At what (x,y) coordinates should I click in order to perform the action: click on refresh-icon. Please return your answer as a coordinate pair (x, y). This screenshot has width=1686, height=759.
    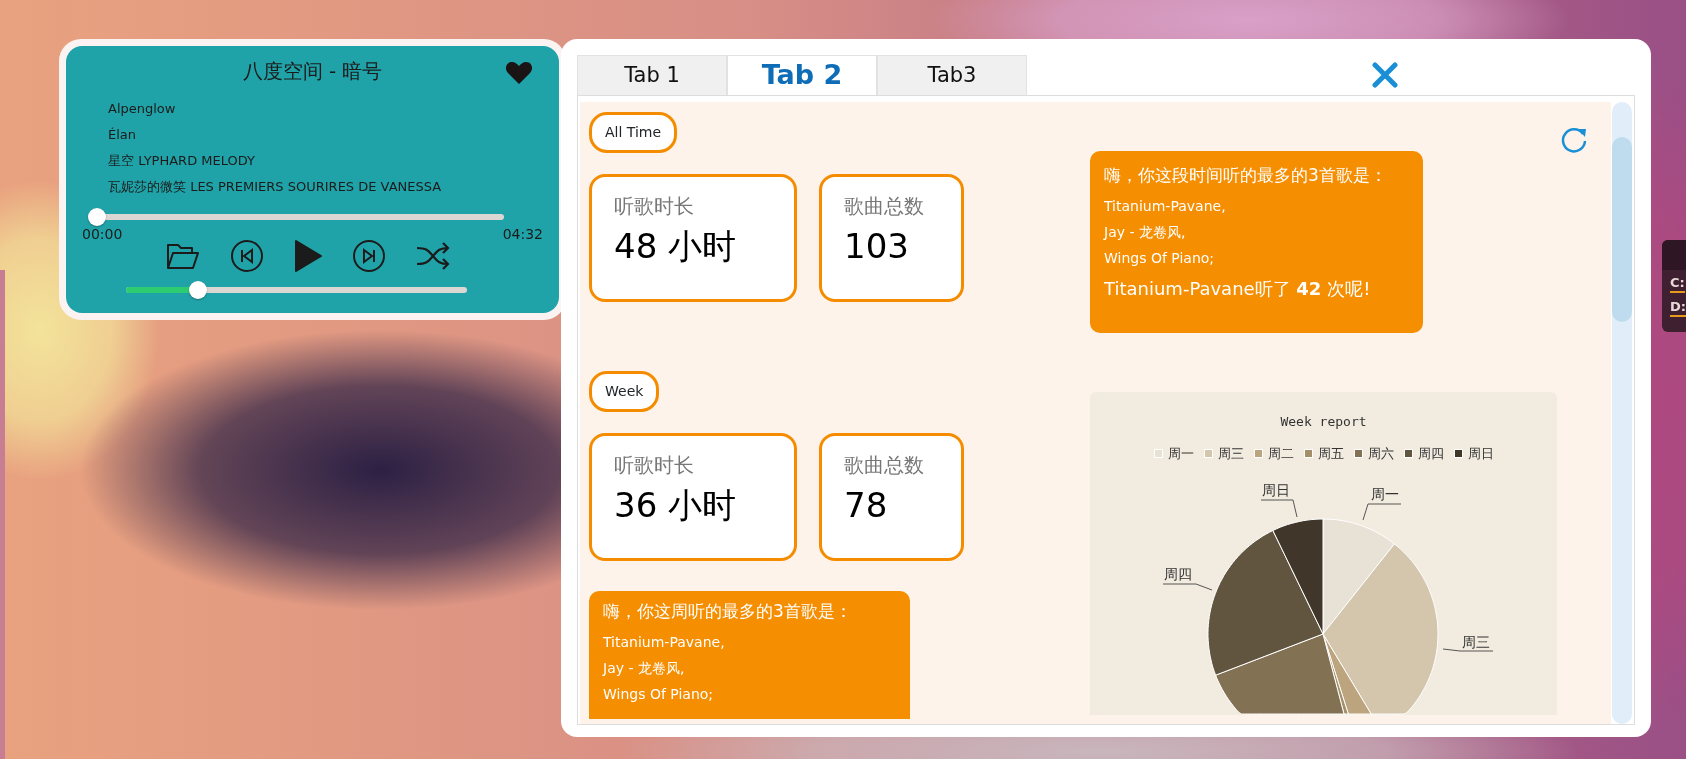
    Looking at the image, I should click on (1574, 141).